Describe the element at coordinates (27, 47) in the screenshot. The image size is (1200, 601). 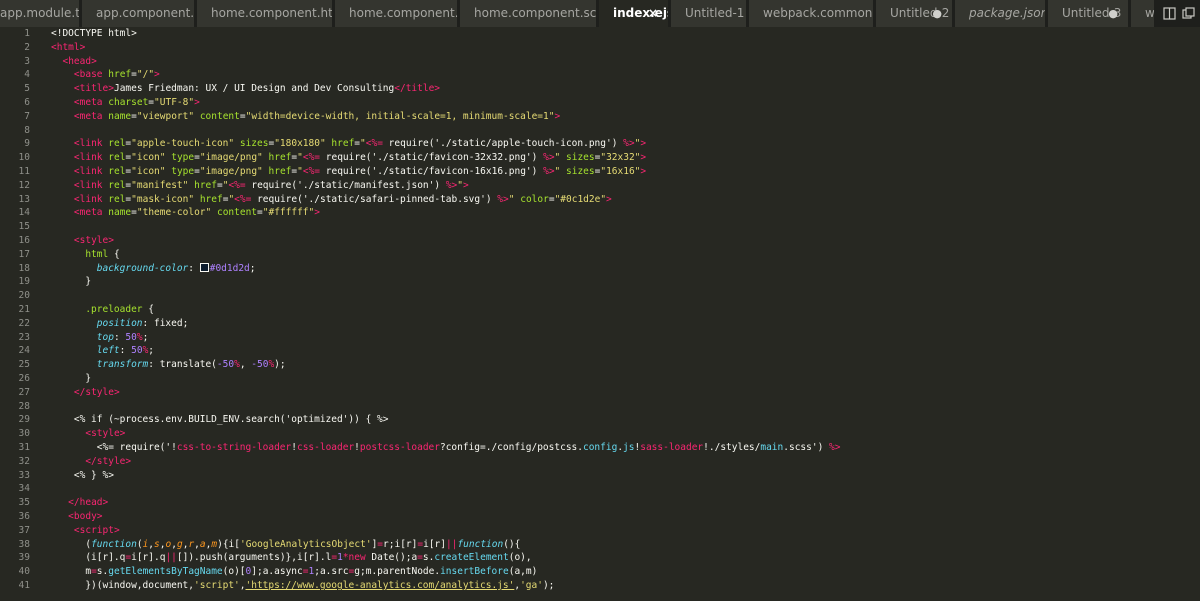
I see `line-number: 2` at that location.